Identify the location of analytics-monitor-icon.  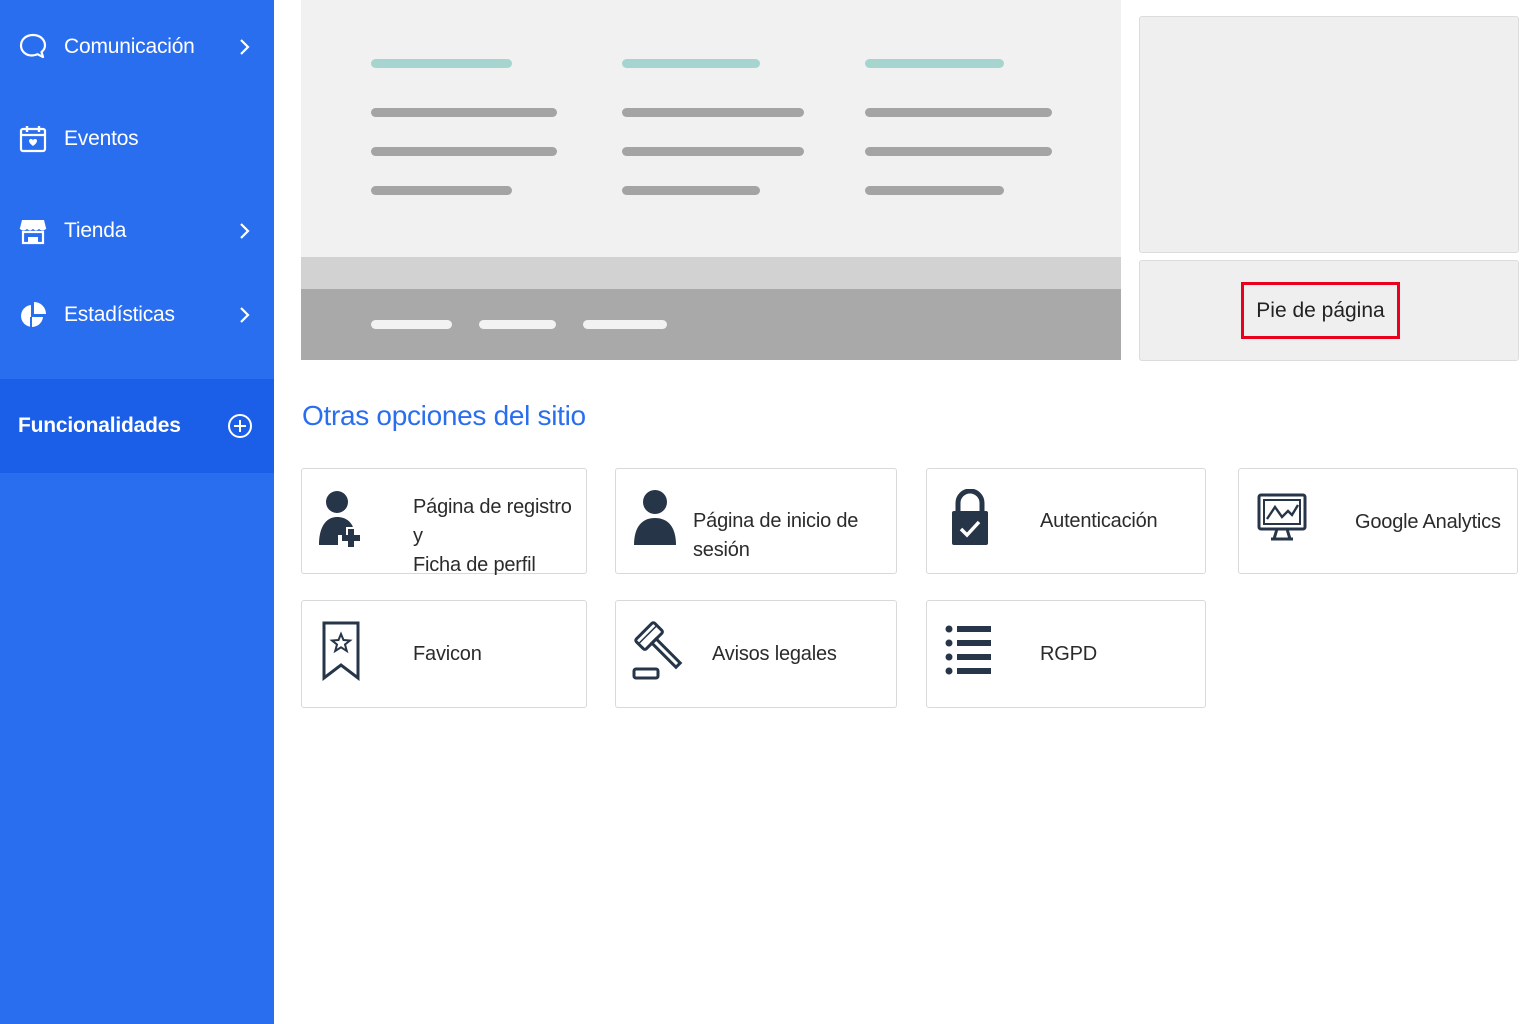
(1282, 517).